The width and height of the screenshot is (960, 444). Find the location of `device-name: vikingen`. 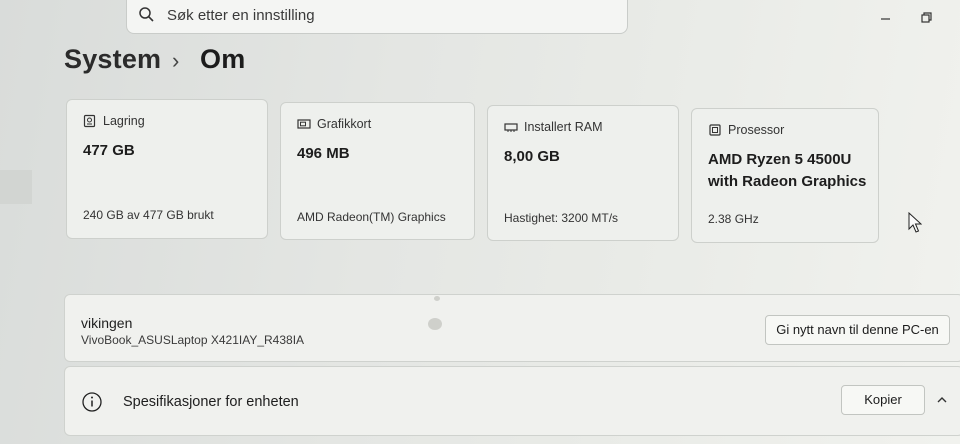

device-name: vikingen is located at coordinates (107, 323).